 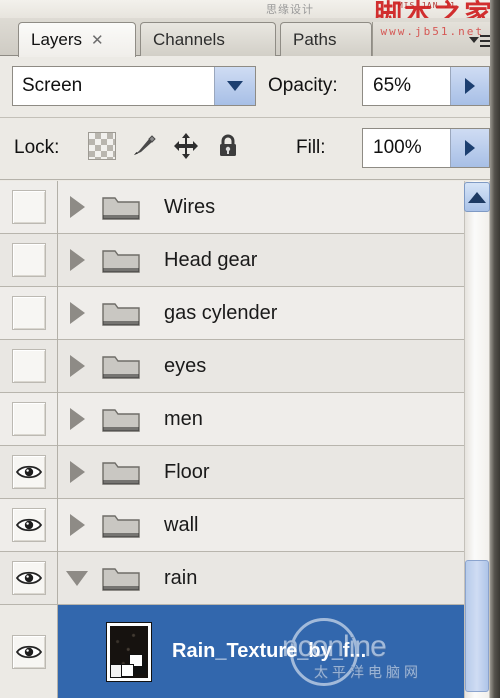 I want to click on fill-slider-arrow-icon, so click(x=469, y=148).